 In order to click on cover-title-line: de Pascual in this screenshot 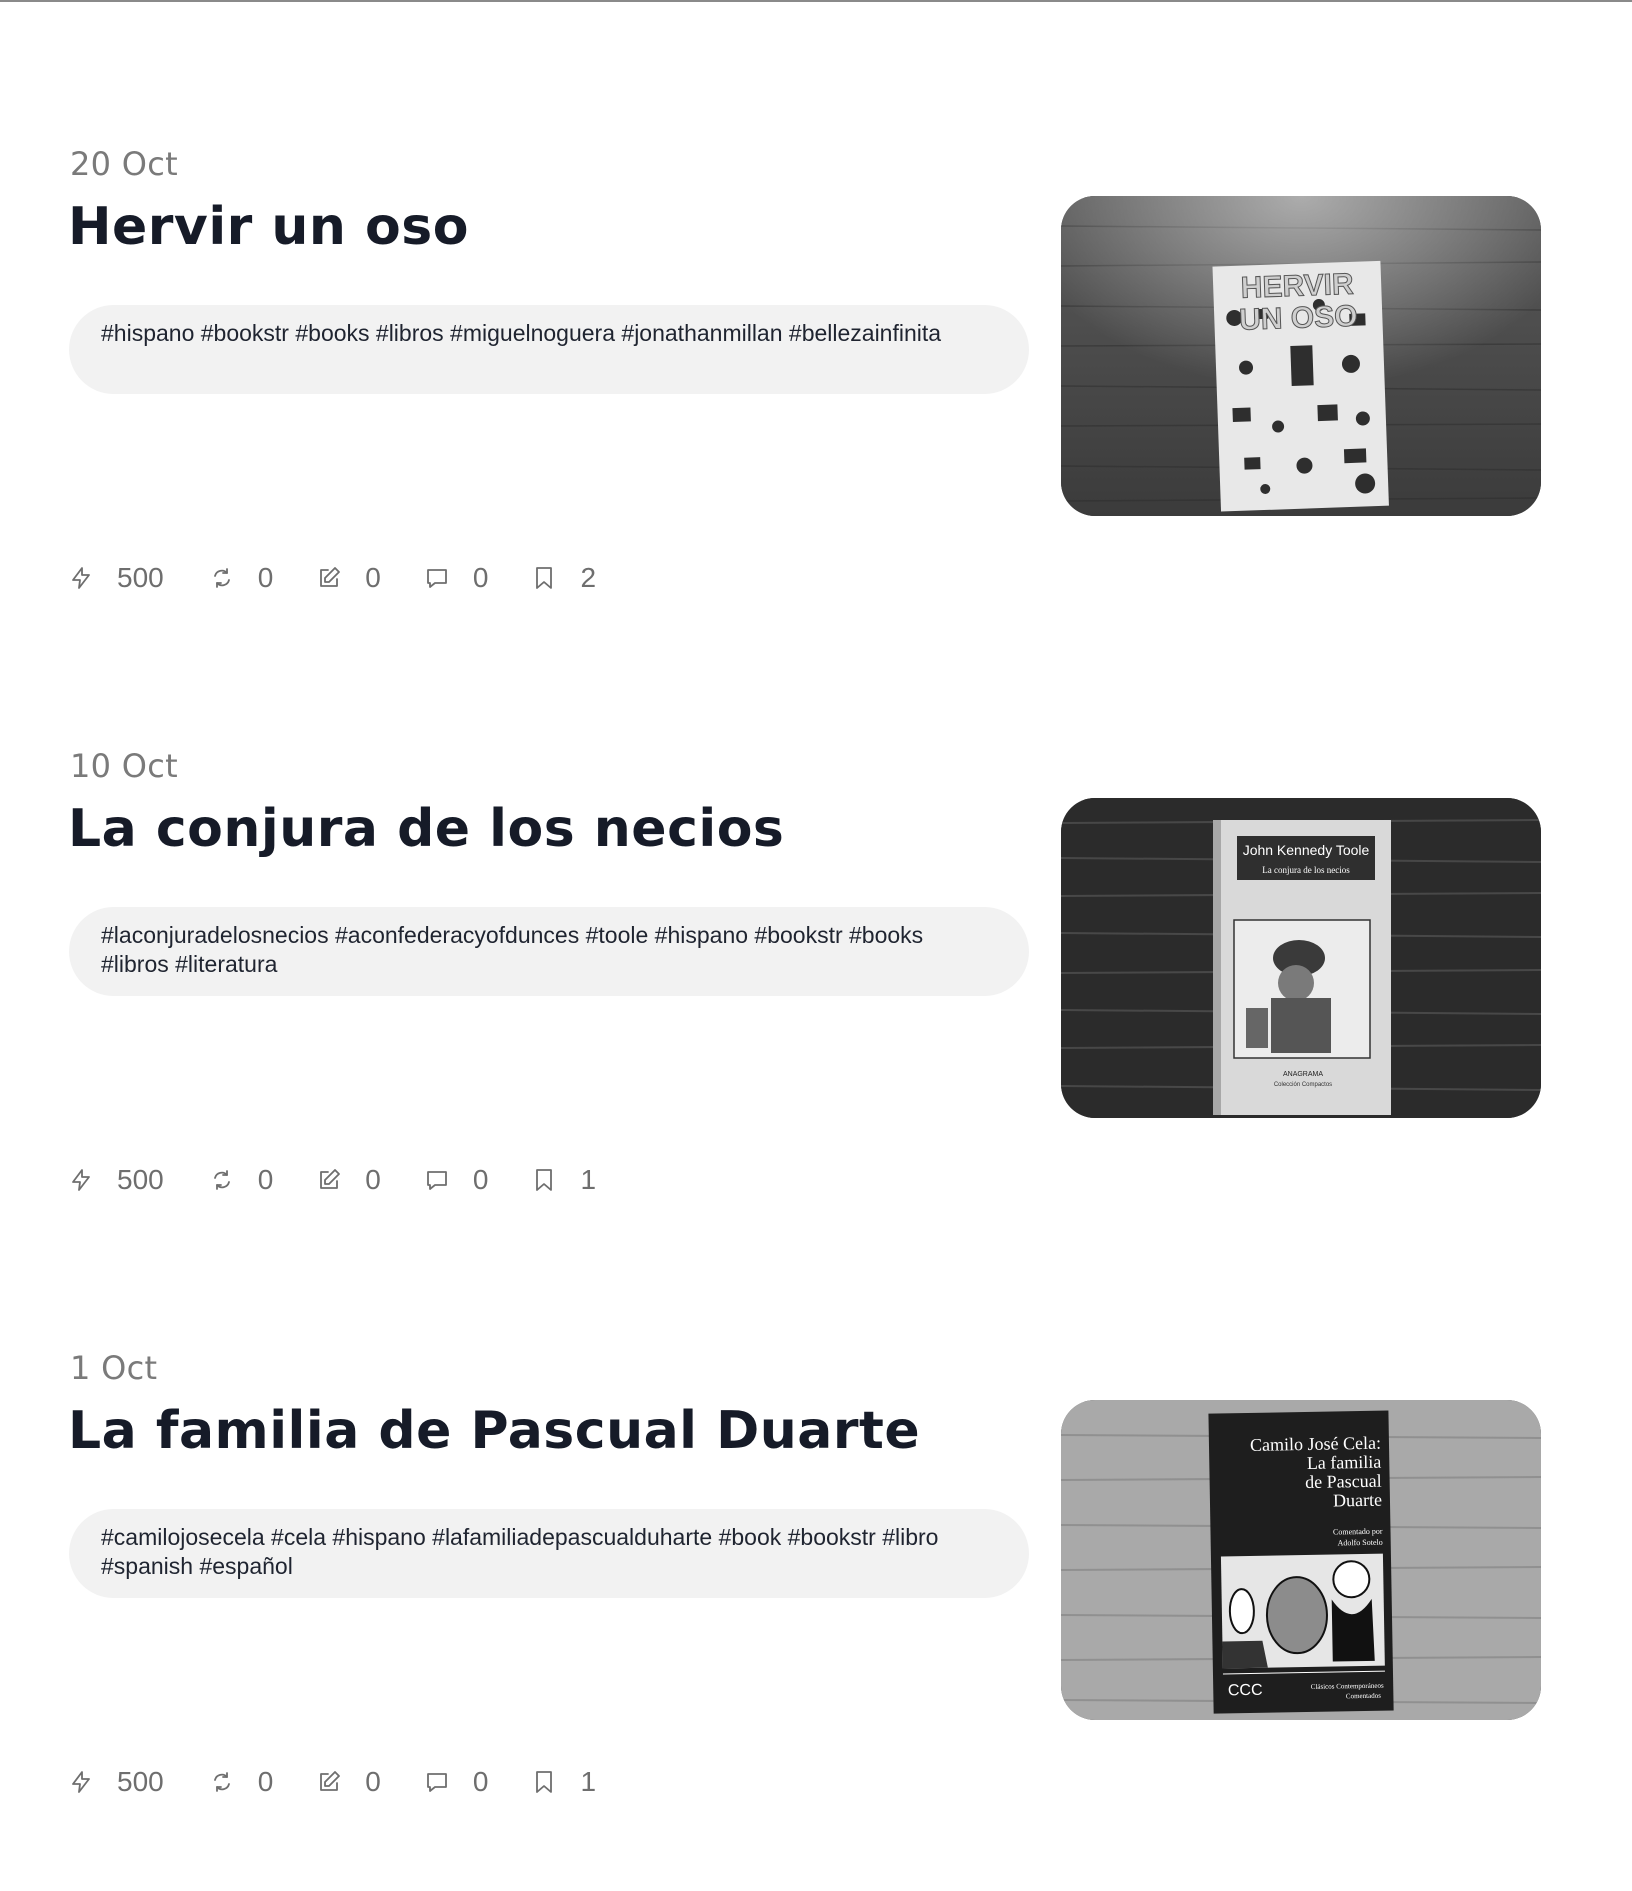, I will do `click(1343, 1481)`.